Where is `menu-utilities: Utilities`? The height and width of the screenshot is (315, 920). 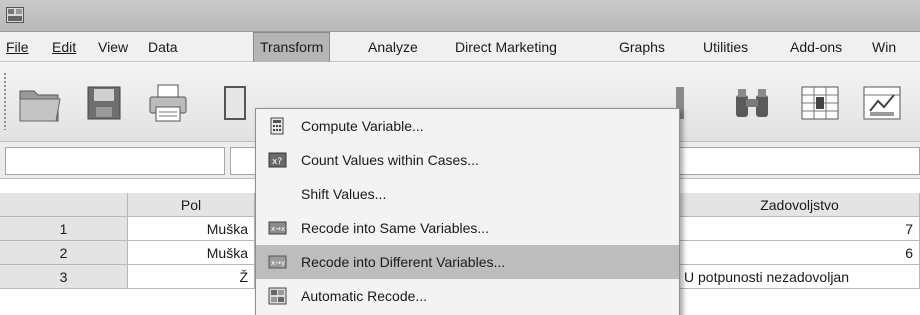 menu-utilities: Utilities is located at coordinates (725, 47).